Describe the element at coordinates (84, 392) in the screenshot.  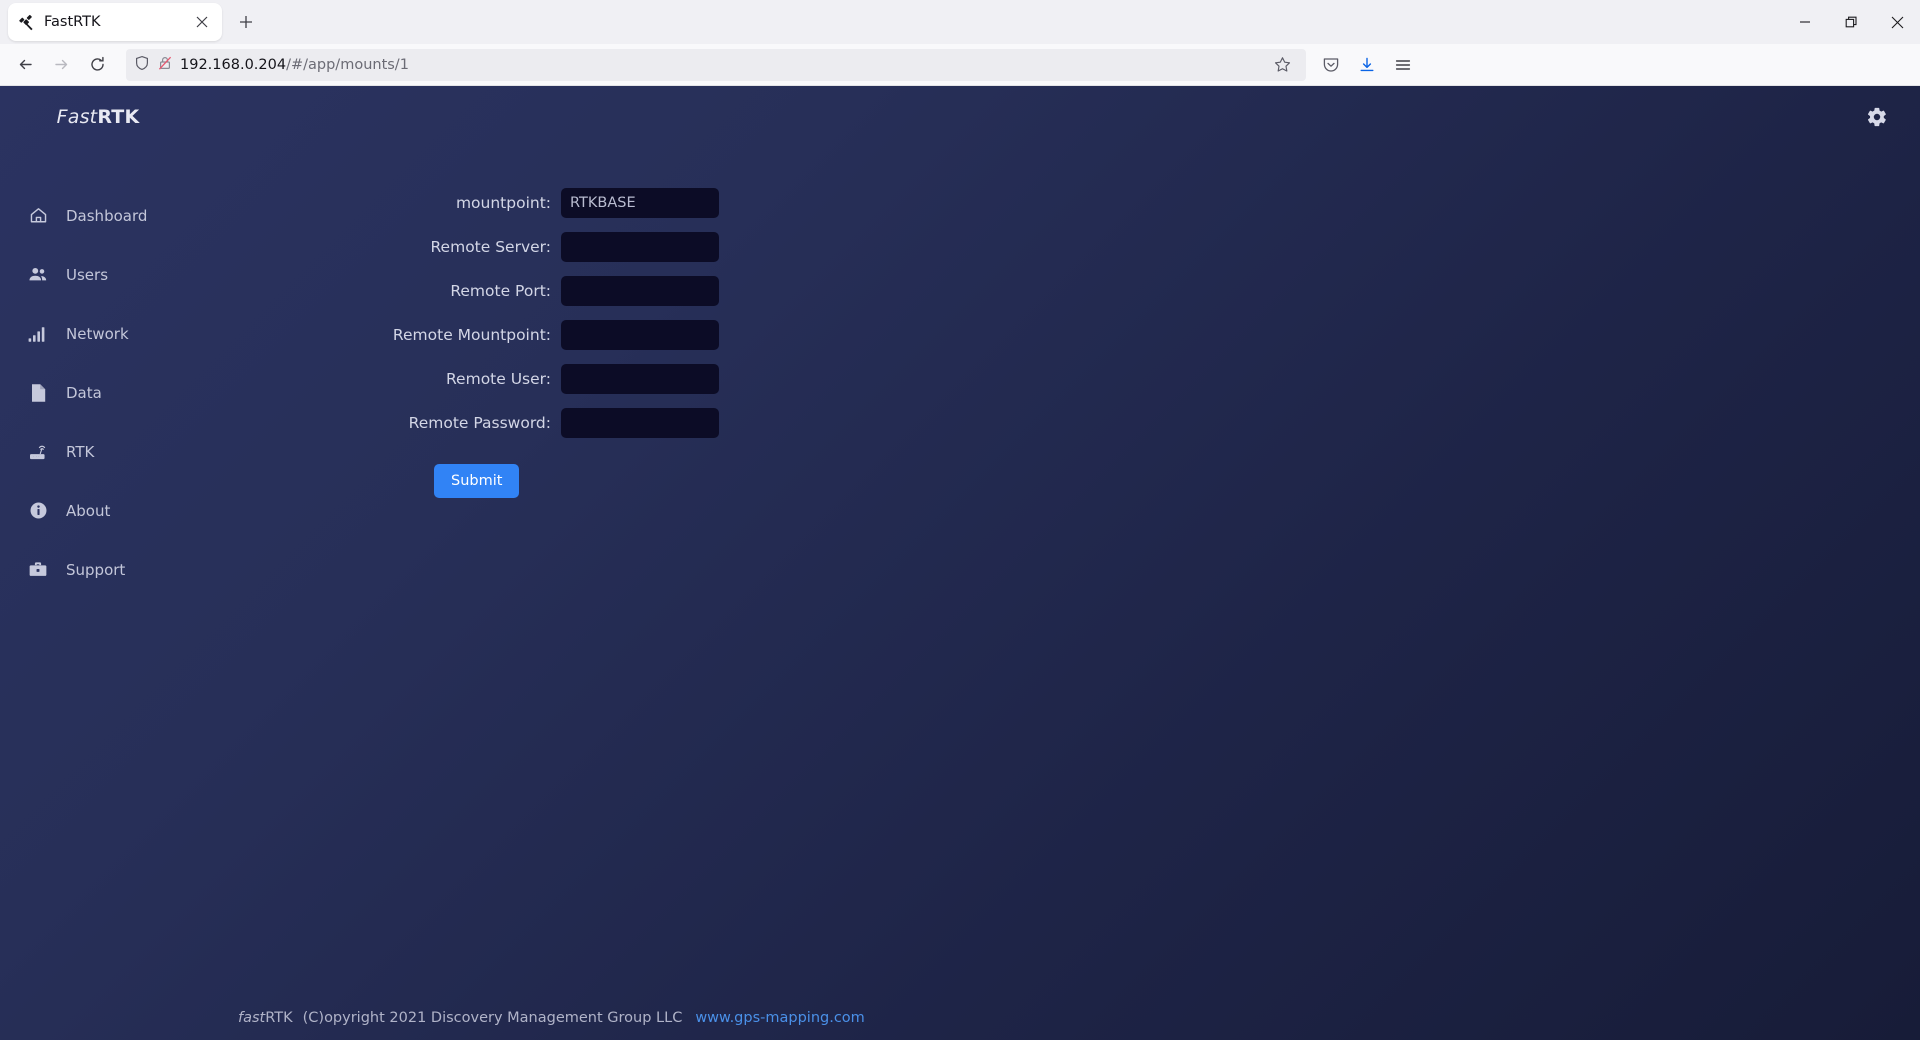
I see `sidebar-item-label: Data` at that location.